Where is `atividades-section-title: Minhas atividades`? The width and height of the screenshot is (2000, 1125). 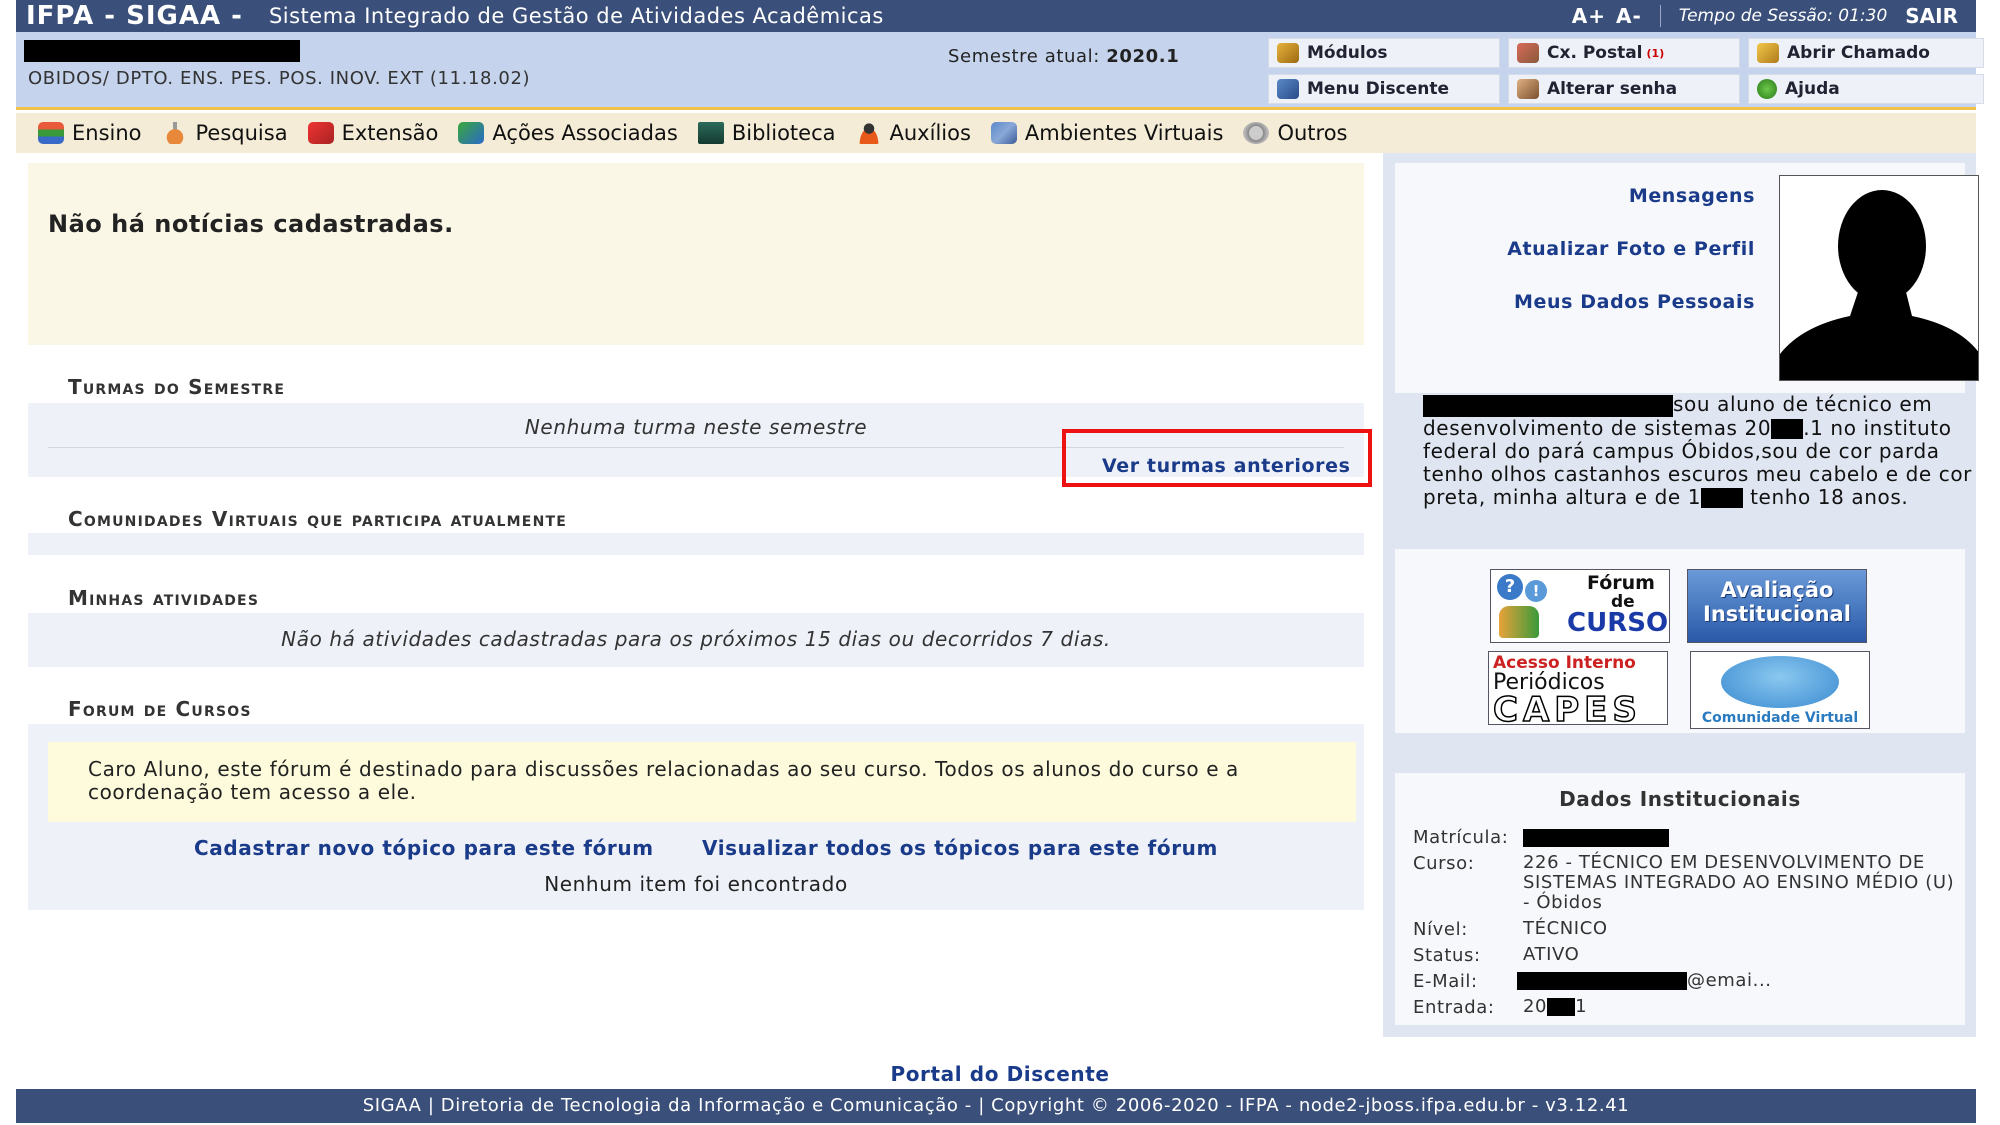 atividades-section-title: Minhas atividades is located at coordinates (164, 598).